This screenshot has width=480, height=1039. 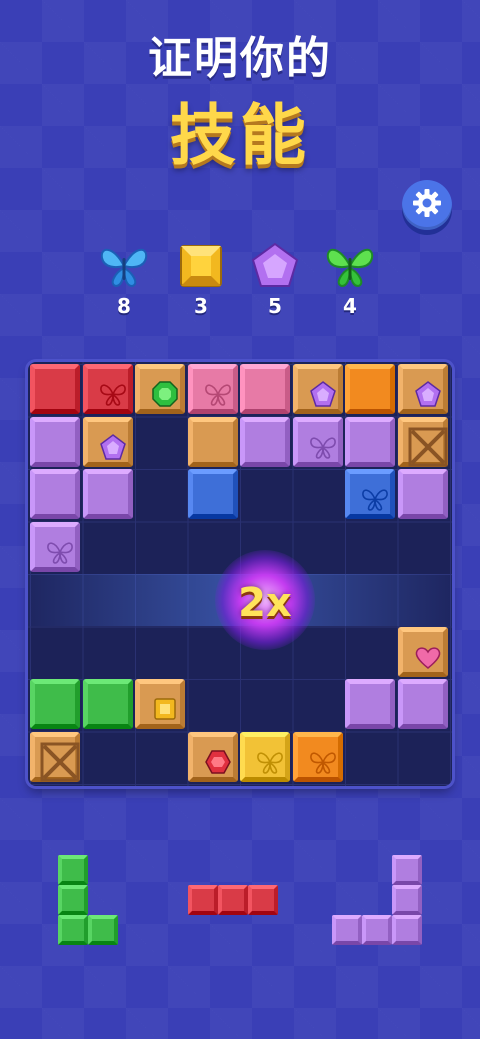 What do you see at coordinates (201, 306) in the screenshot?
I see `goal-count: 3` at bounding box center [201, 306].